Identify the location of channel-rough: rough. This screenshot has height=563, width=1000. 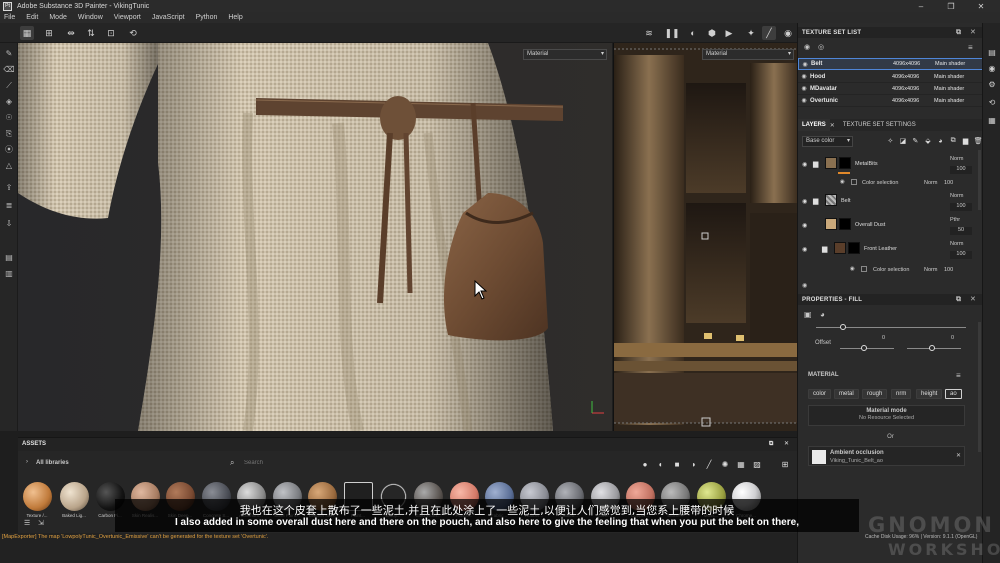
(875, 394).